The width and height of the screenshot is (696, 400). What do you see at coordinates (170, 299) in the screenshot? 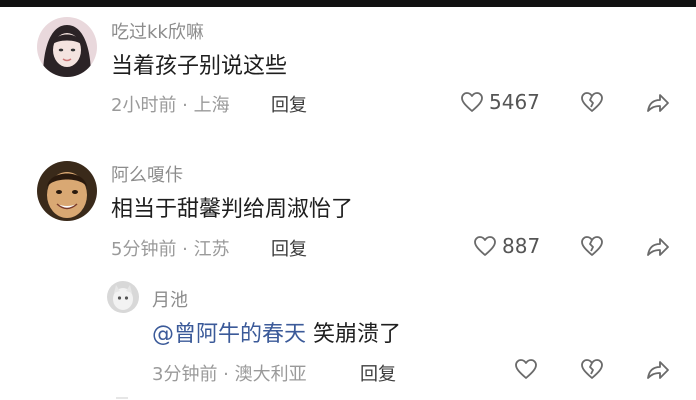
I see `username: 月池` at bounding box center [170, 299].